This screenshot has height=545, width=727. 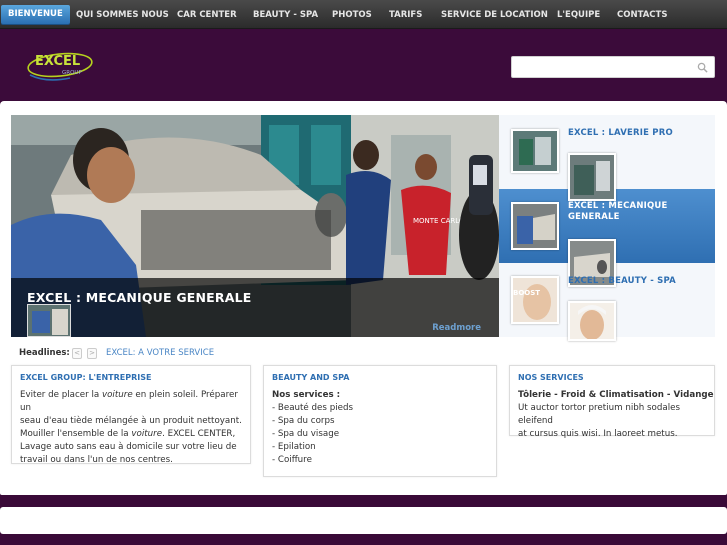 I want to click on excel-group-logo: EXCEL GROUP, so click(x=61, y=67).